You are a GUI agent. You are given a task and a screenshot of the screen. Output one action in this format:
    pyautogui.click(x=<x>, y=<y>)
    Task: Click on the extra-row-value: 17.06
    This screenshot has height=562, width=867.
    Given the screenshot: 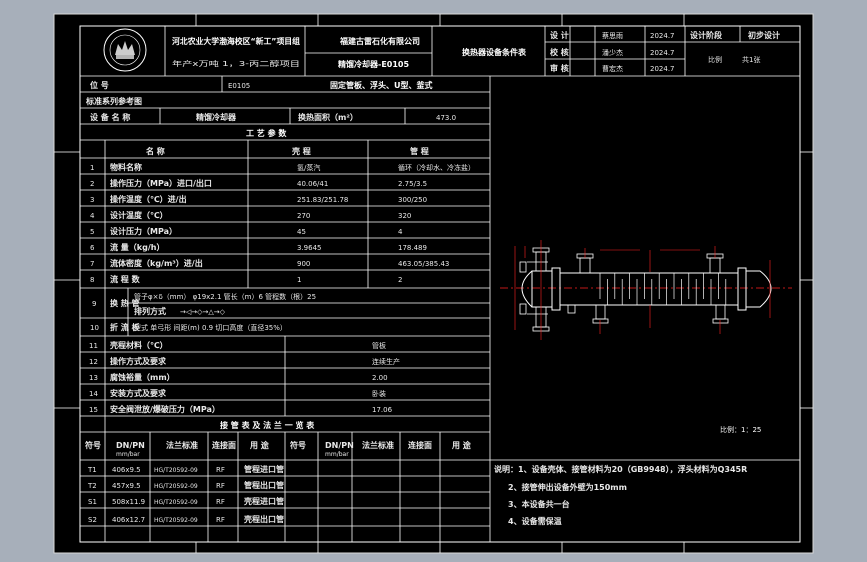 What is the action you would take?
    pyautogui.click(x=382, y=410)
    